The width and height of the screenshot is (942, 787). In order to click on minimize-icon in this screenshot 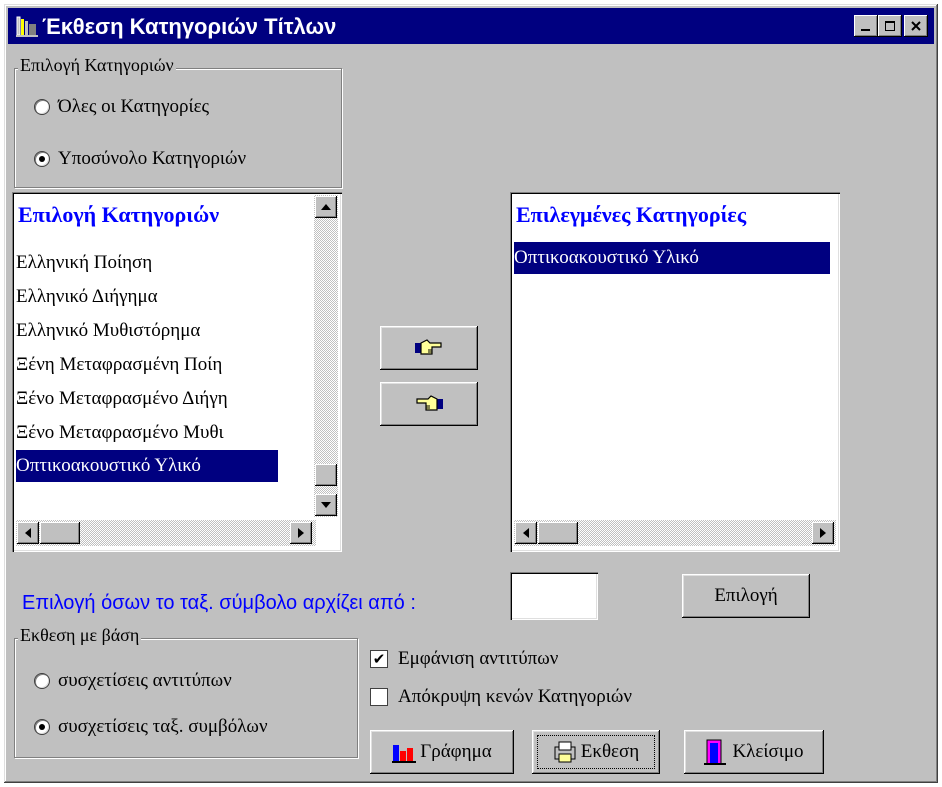, I will do `click(865, 30)`.